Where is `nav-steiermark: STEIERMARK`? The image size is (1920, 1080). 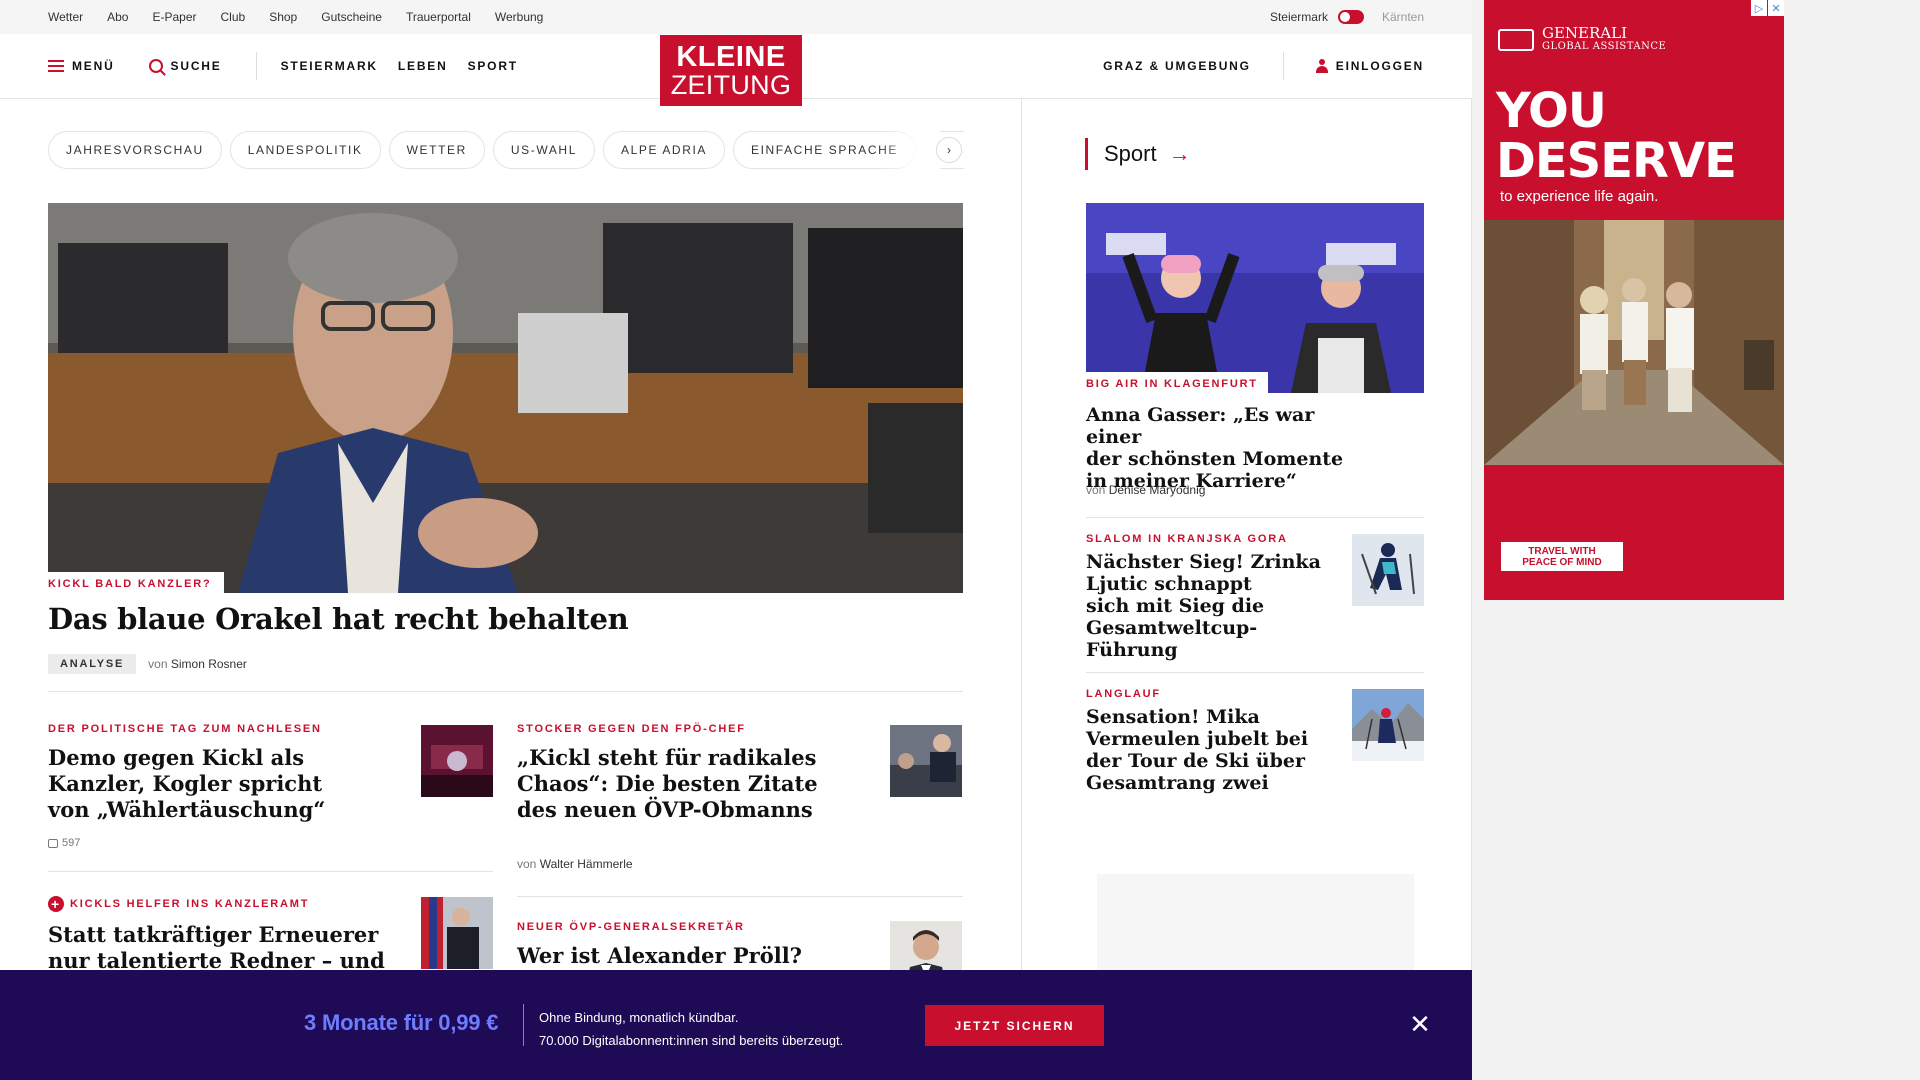 nav-steiermark: STEIERMARK is located at coordinates (329, 66).